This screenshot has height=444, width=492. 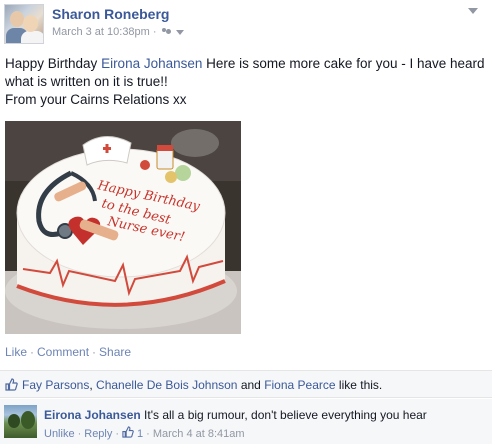 I want to click on tagged-user-link: Eirona Johansen, so click(x=151, y=63).